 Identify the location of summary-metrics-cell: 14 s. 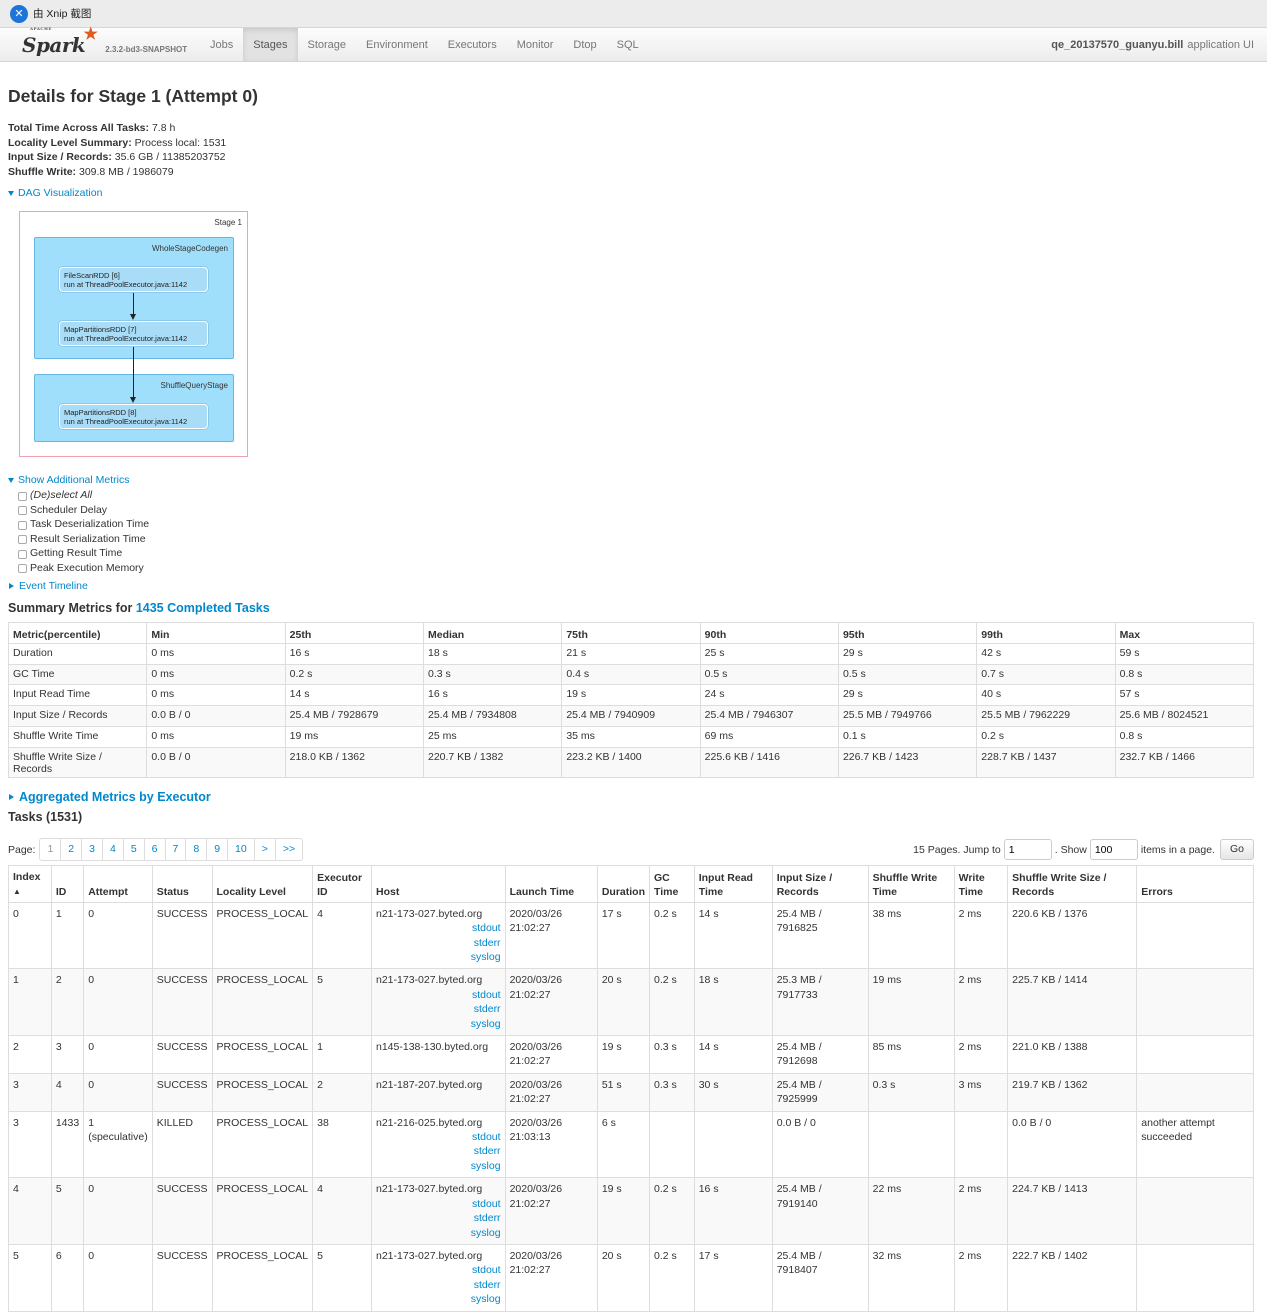
(354, 695).